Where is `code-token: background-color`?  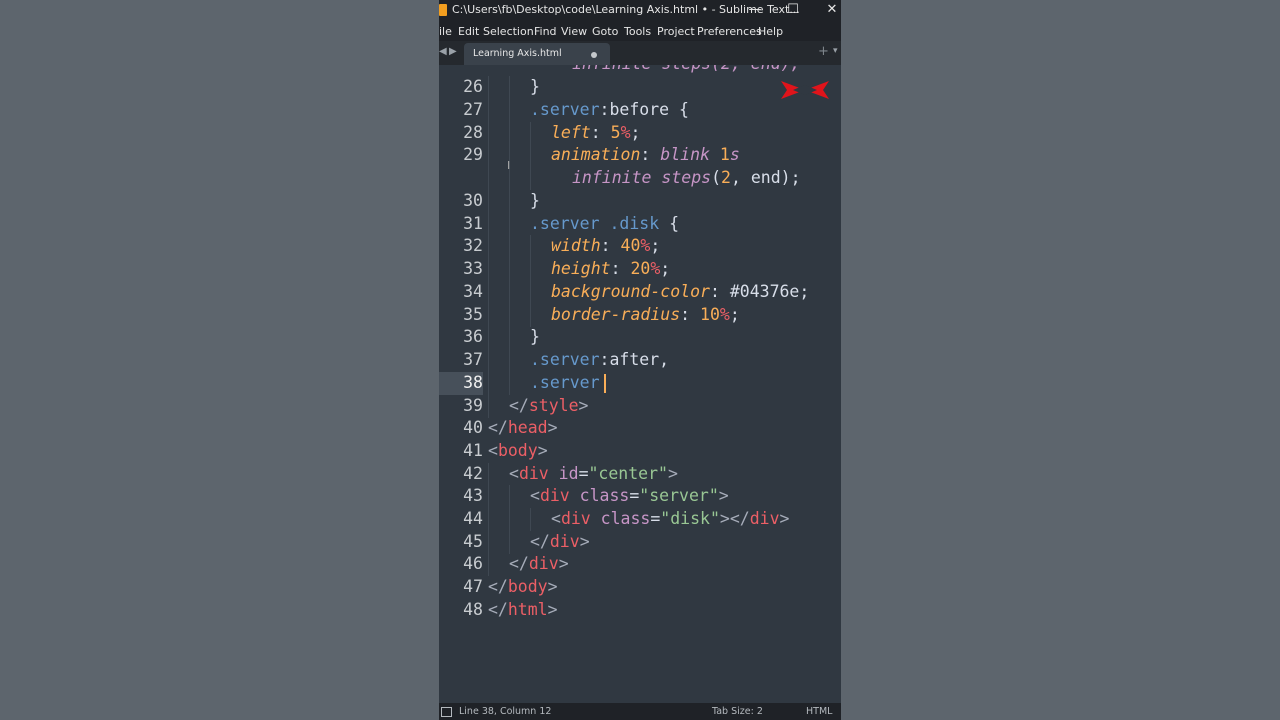
code-token: background-color is located at coordinates (630, 291).